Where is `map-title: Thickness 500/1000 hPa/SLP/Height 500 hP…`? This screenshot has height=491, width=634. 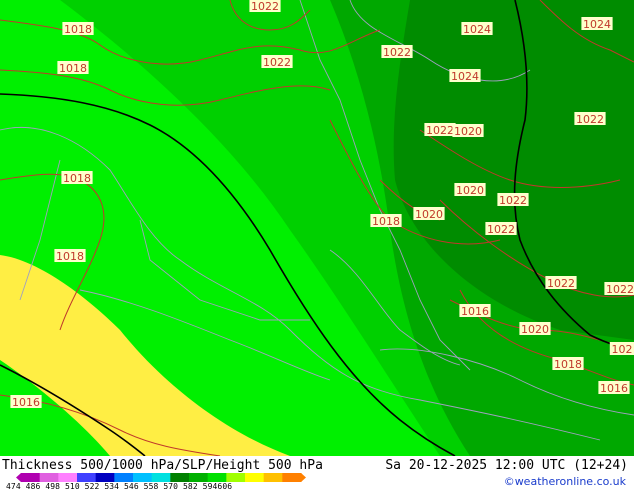
map-title: Thickness 500/1000 hPa/SLP/Height 500 hP… is located at coordinates (162, 465).